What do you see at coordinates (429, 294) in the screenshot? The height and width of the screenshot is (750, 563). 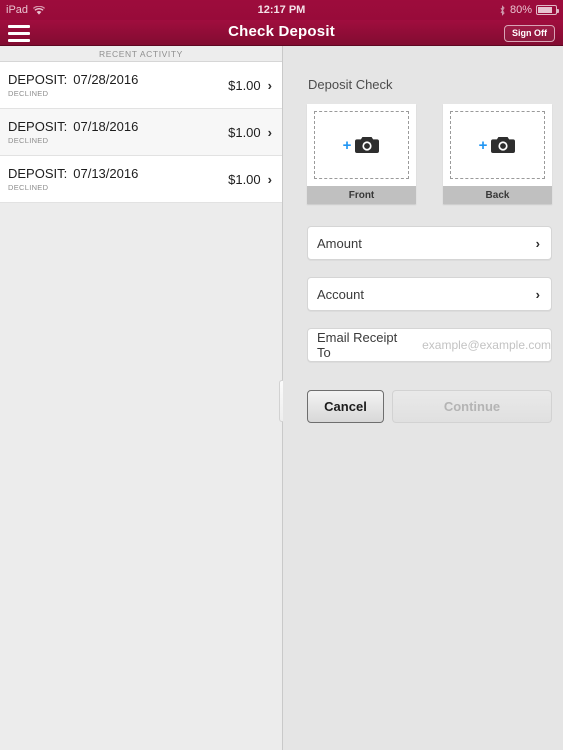 I see `account-field: Account ›` at bounding box center [429, 294].